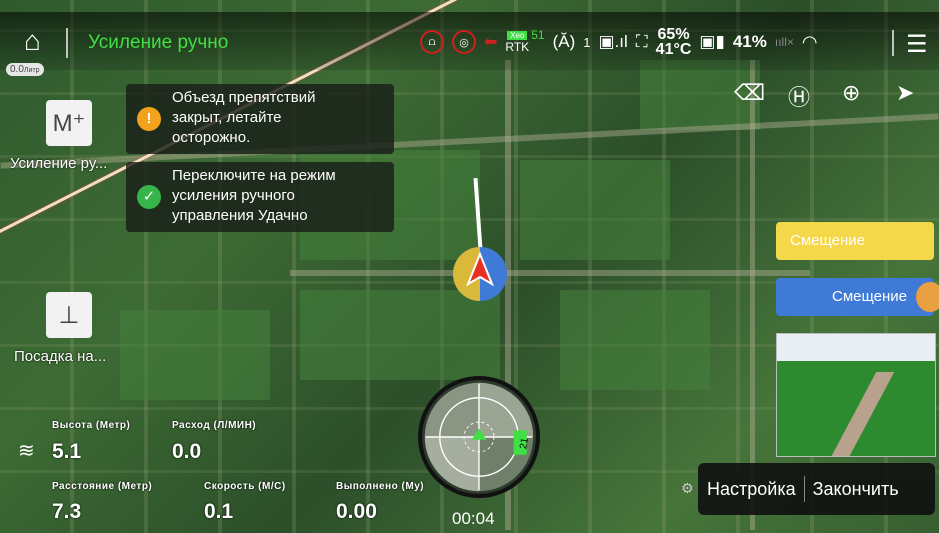 The image size is (939, 533). What do you see at coordinates (214, 425) in the screenshot?
I see `flow-label: Расход (Л/МИН)` at bounding box center [214, 425].